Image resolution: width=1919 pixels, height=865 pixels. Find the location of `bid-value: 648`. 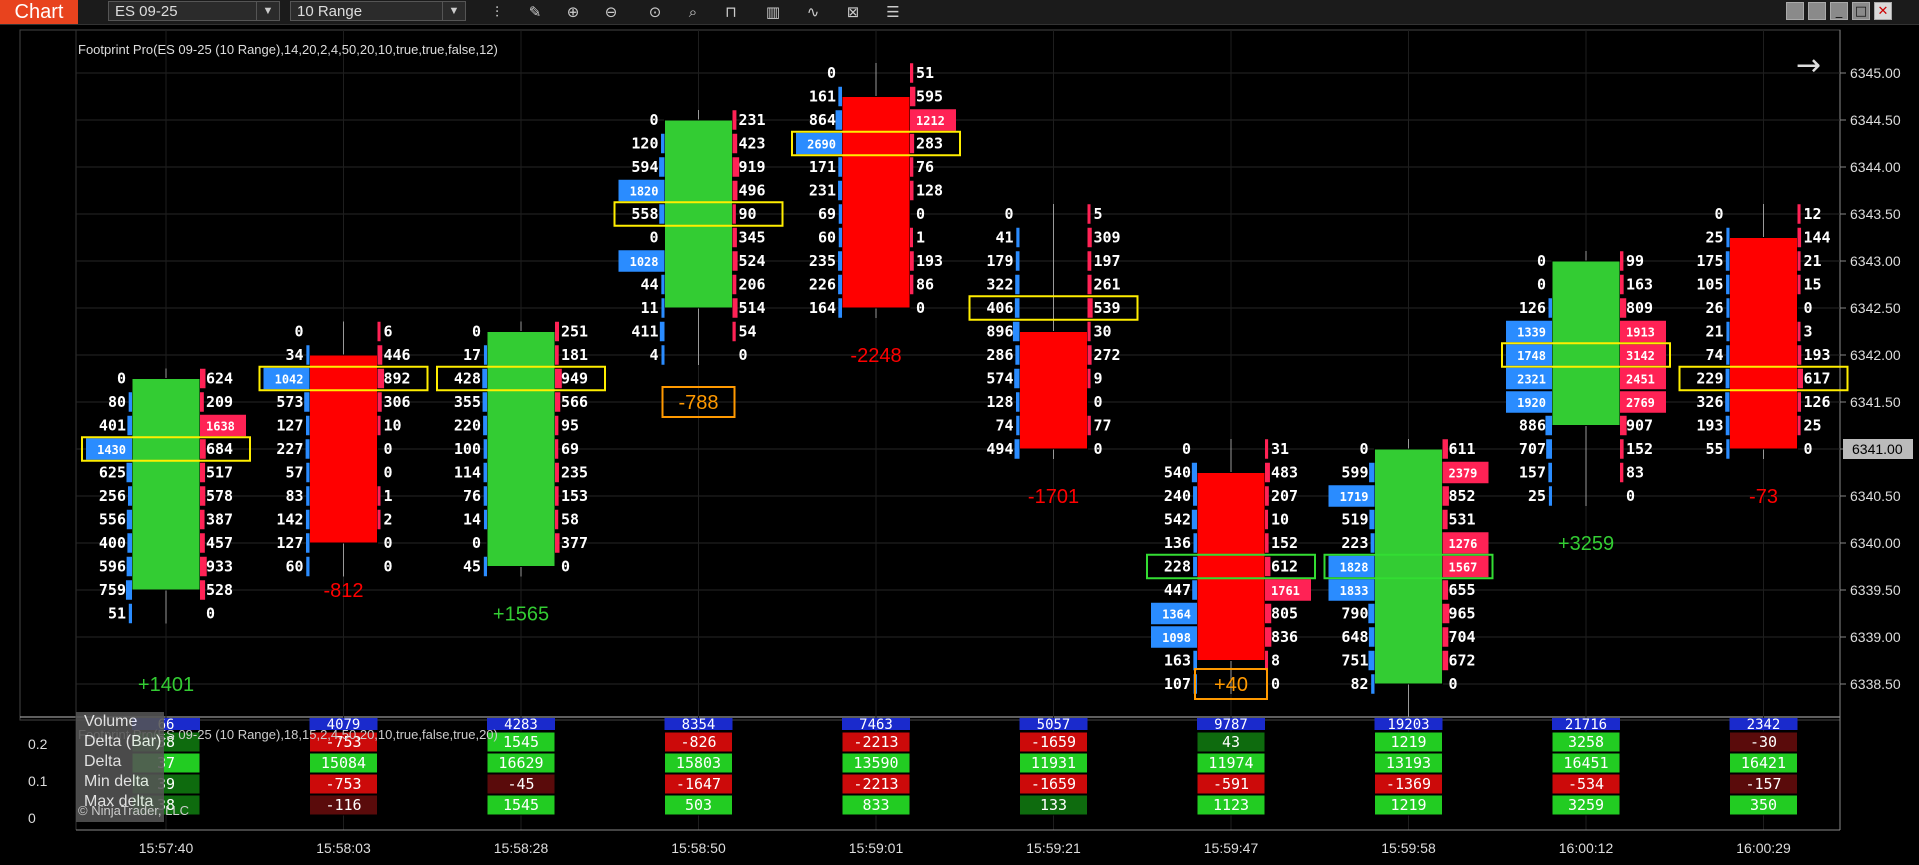

bid-value: 648 is located at coordinates (1354, 637).